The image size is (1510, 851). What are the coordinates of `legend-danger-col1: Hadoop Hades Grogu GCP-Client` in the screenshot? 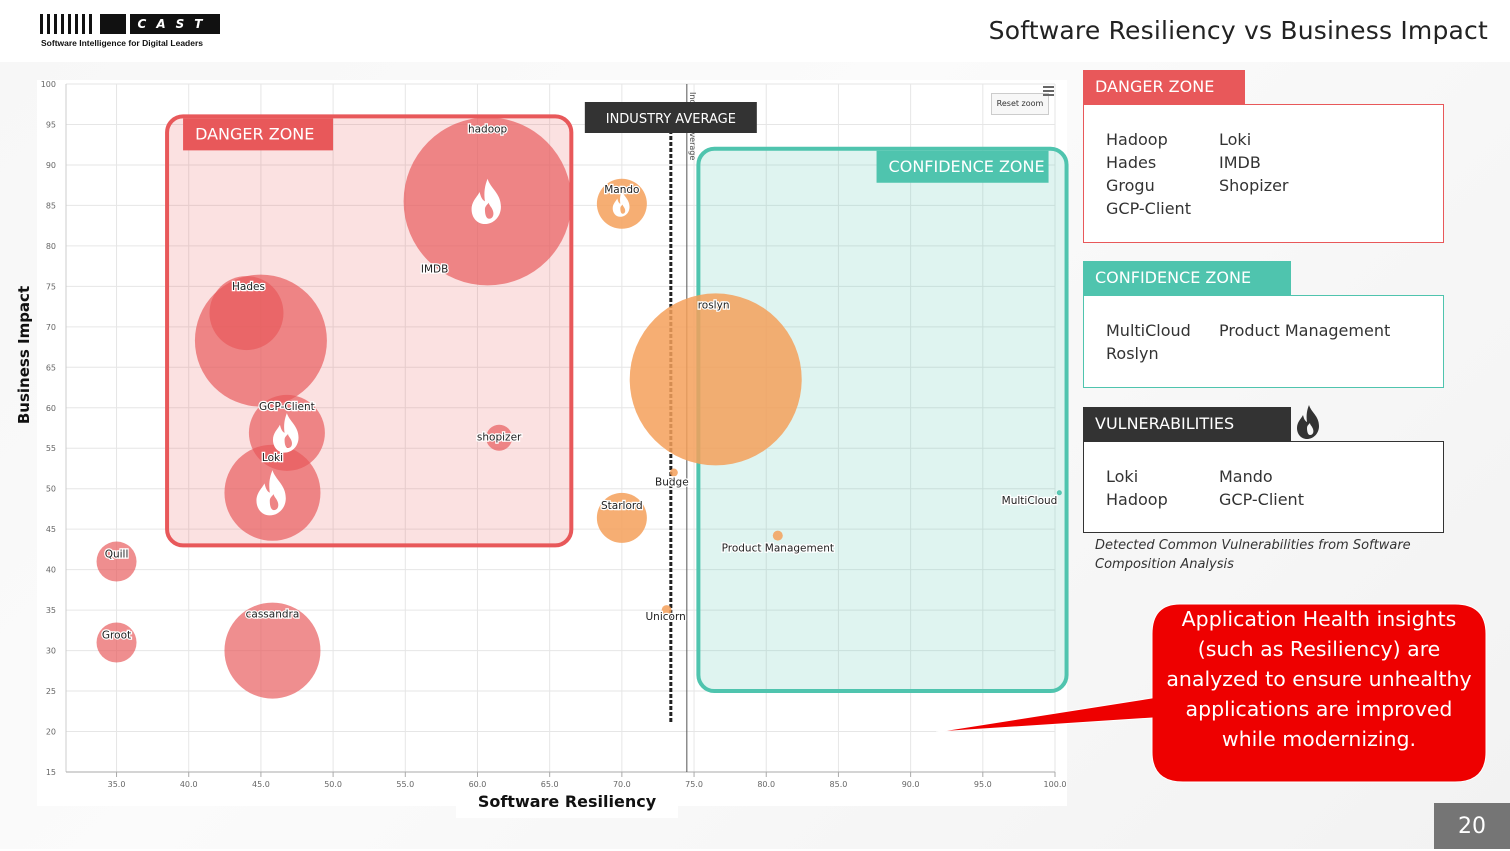 It's located at (1162, 174).